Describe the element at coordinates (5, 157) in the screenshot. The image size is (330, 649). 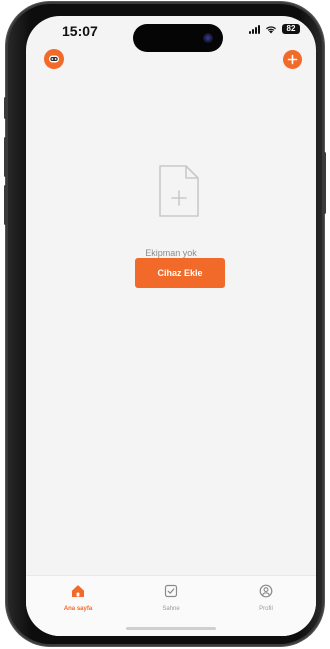
I see `volume-up-button` at that location.